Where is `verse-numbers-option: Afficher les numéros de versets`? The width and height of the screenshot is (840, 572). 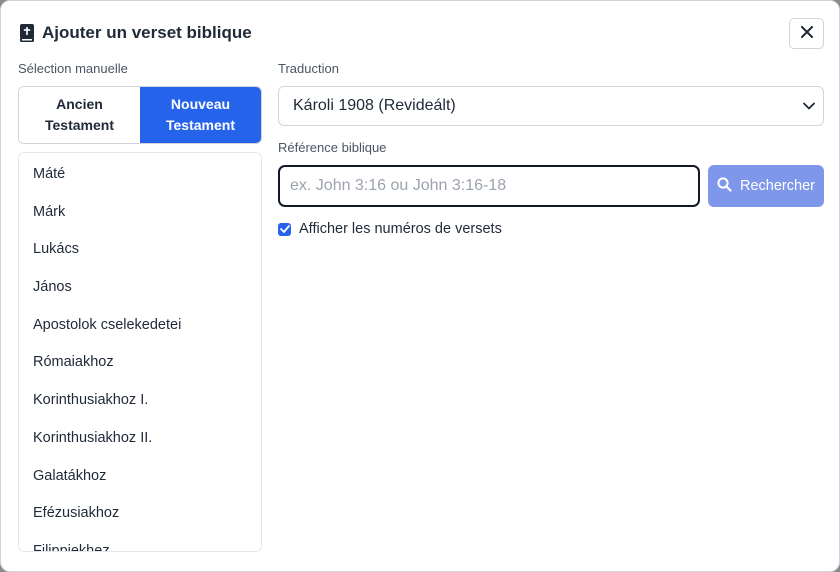
verse-numbers-option: Afficher les numéros de versets is located at coordinates (551, 229).